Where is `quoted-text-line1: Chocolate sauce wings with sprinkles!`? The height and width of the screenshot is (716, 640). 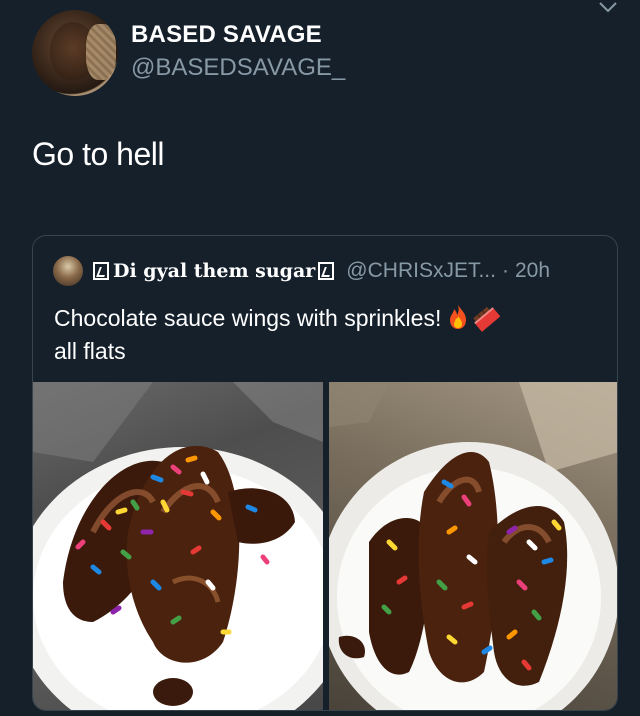 quoted-text-line1: Chocolate sauce wings with sprinkles! is located at coordinates (248, 318).